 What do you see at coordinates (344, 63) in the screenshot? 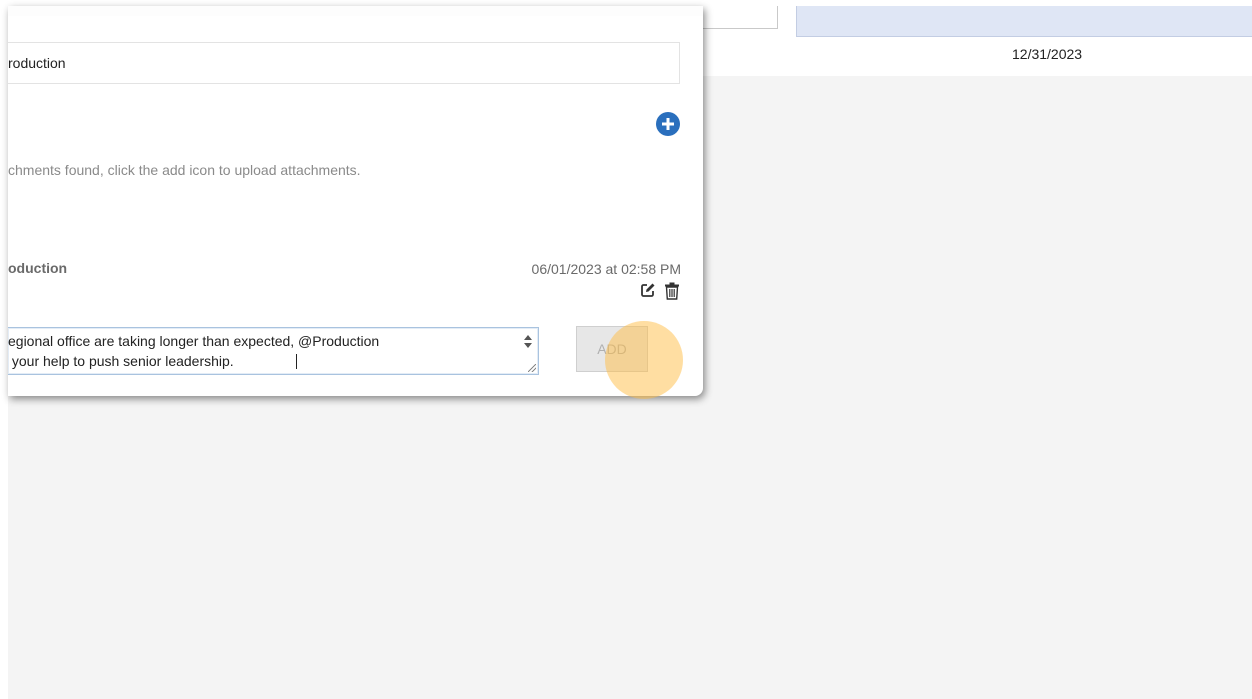
I see `assignee-field: roduction` at bounding box center [344, 63].